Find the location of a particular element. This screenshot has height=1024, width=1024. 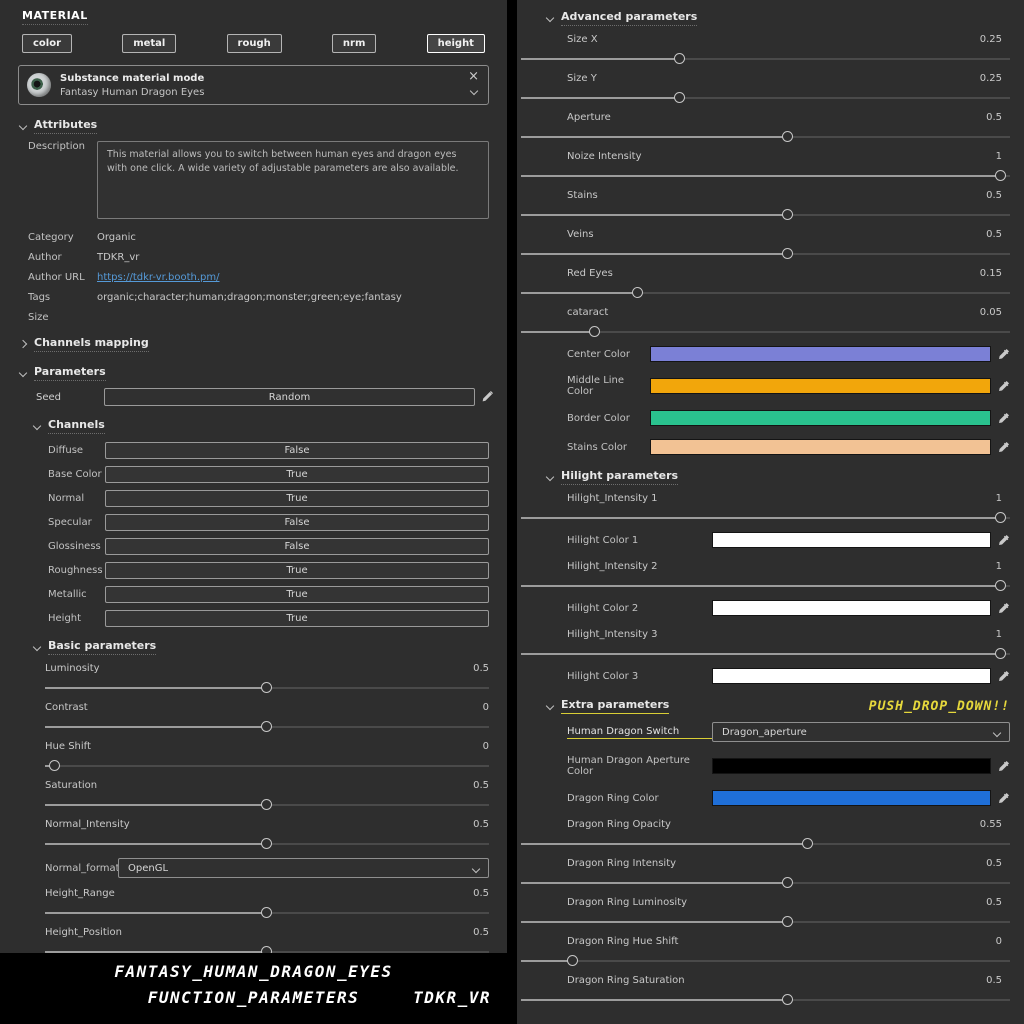

section-hilight-parameters: Hilight parameters is located at coordinates (777, 477).